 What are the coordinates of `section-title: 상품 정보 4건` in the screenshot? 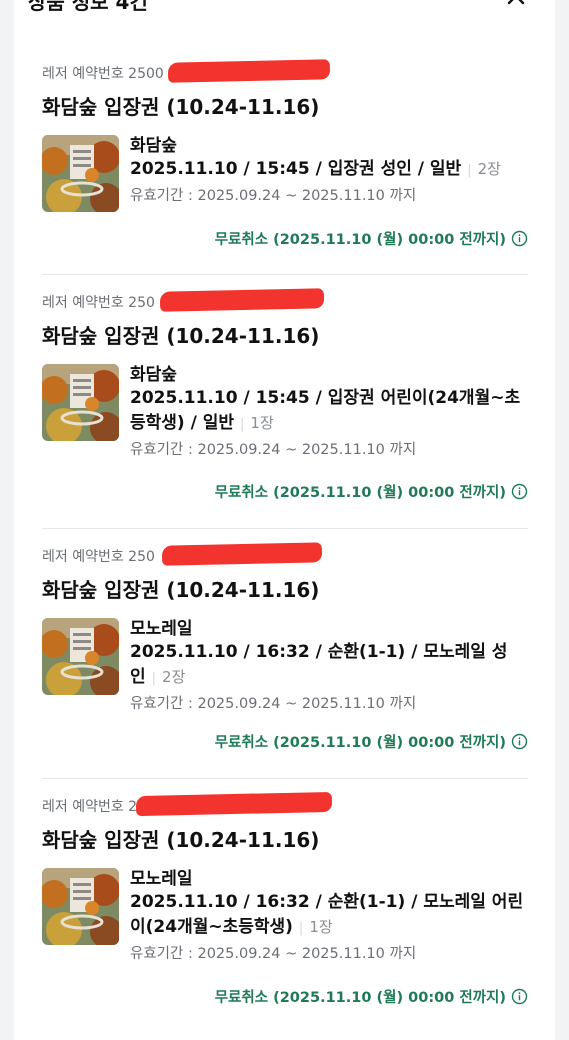 It's located at (88, 7).